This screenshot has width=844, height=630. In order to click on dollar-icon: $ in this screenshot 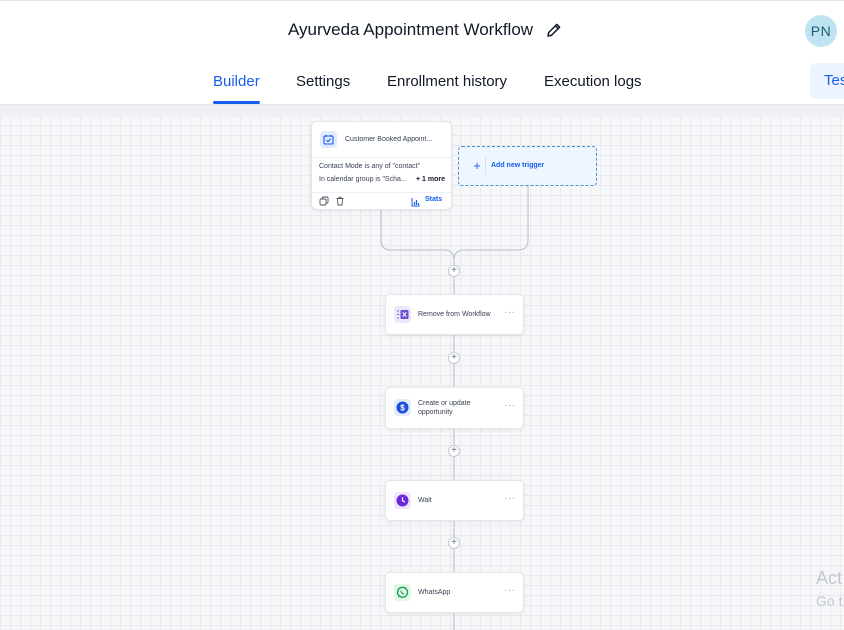, I will do `click(402, 407)`.